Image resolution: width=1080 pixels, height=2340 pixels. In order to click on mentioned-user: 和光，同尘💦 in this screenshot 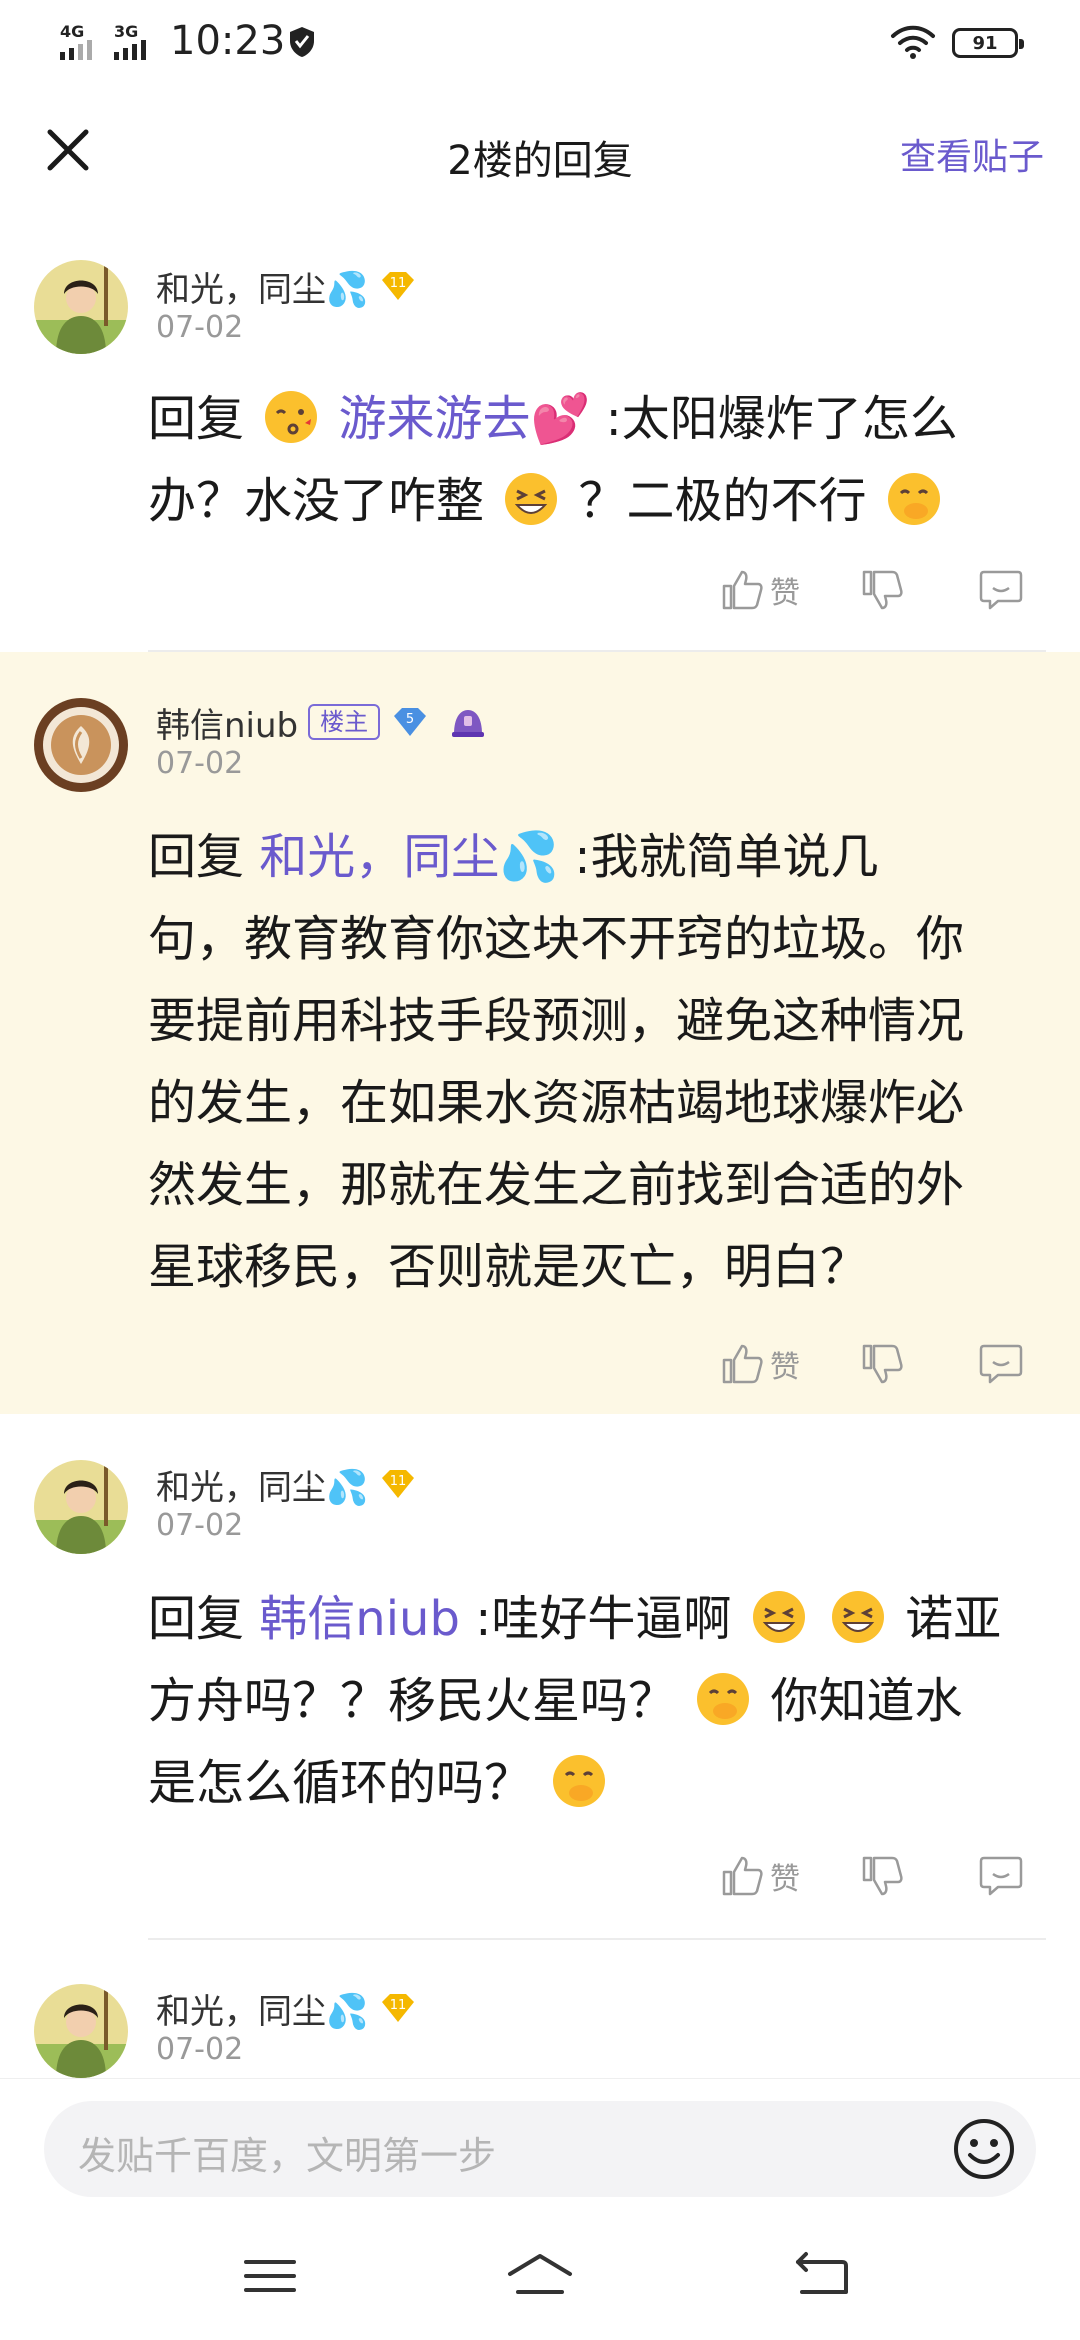, I will do `click(409, 857)`.